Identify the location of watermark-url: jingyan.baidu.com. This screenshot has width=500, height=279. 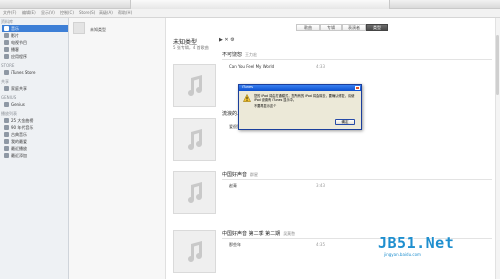
(402, 254).